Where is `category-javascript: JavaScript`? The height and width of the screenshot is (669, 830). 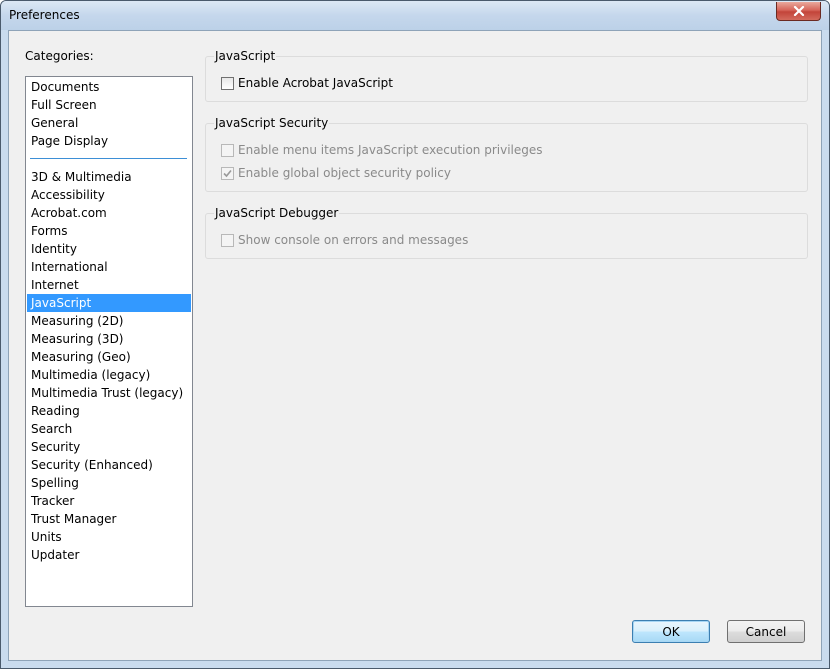 category-javascript: JavaScript is located at coordinates (109, 303).